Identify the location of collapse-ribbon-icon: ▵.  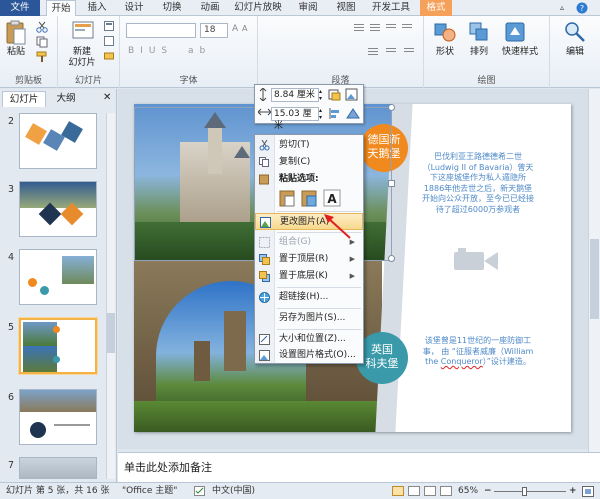
(562, 8).